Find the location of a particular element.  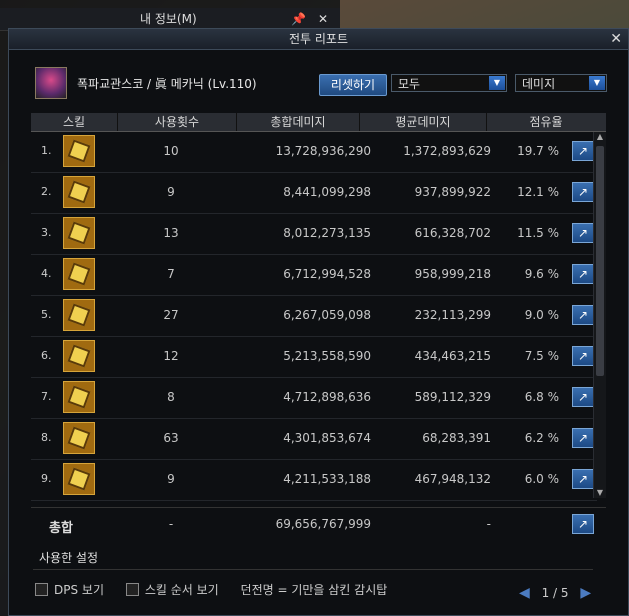

row-share: 7.5 % is located at coordinates (541, 356).